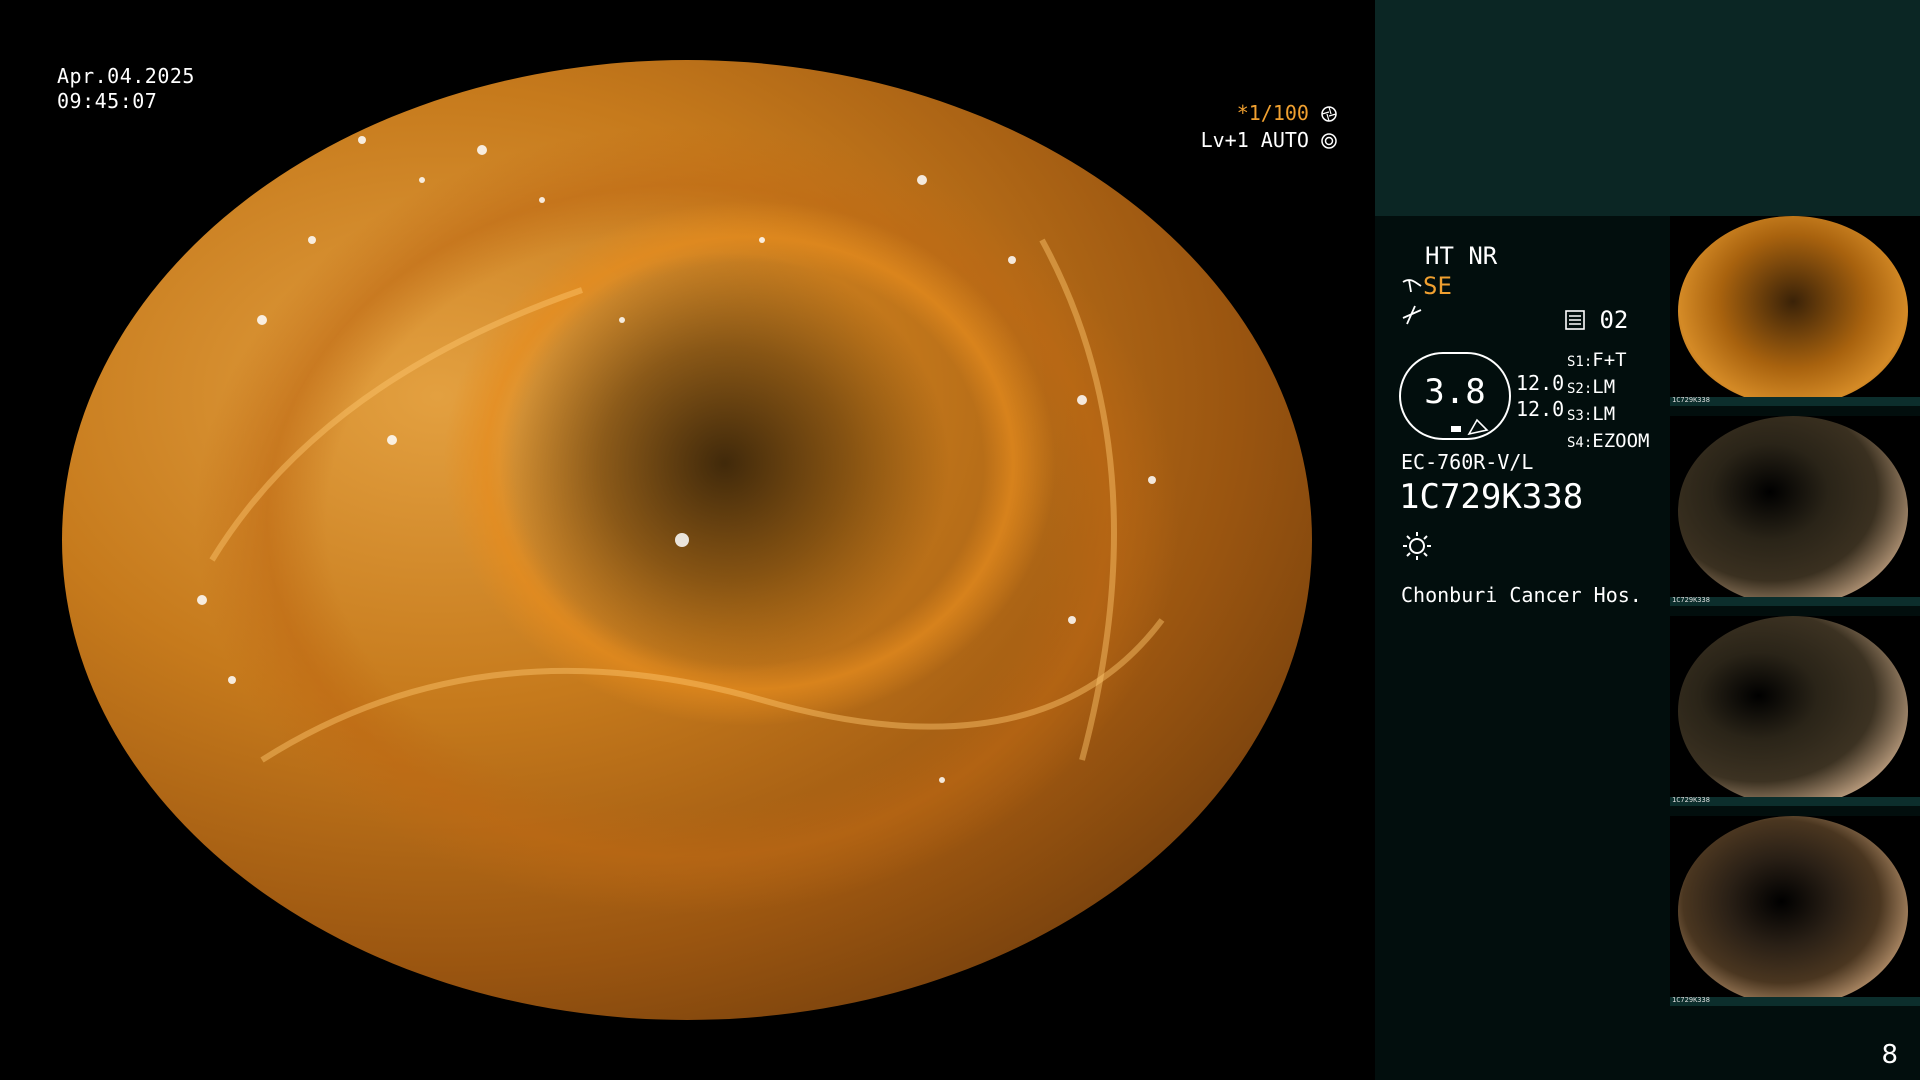 The image size is (1920, 1080). Describe the element at coordinates (1540, 409) in the screenshot. I see `param-bottom: 12.0` at that location.